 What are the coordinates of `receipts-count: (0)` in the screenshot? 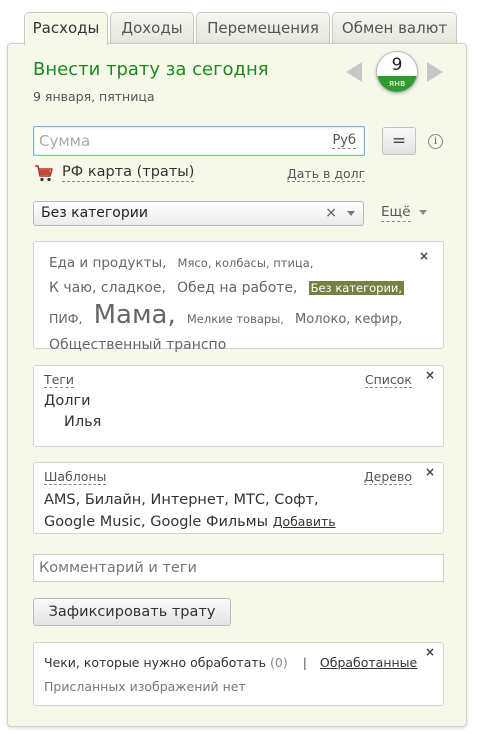 It's located at (278, 662).